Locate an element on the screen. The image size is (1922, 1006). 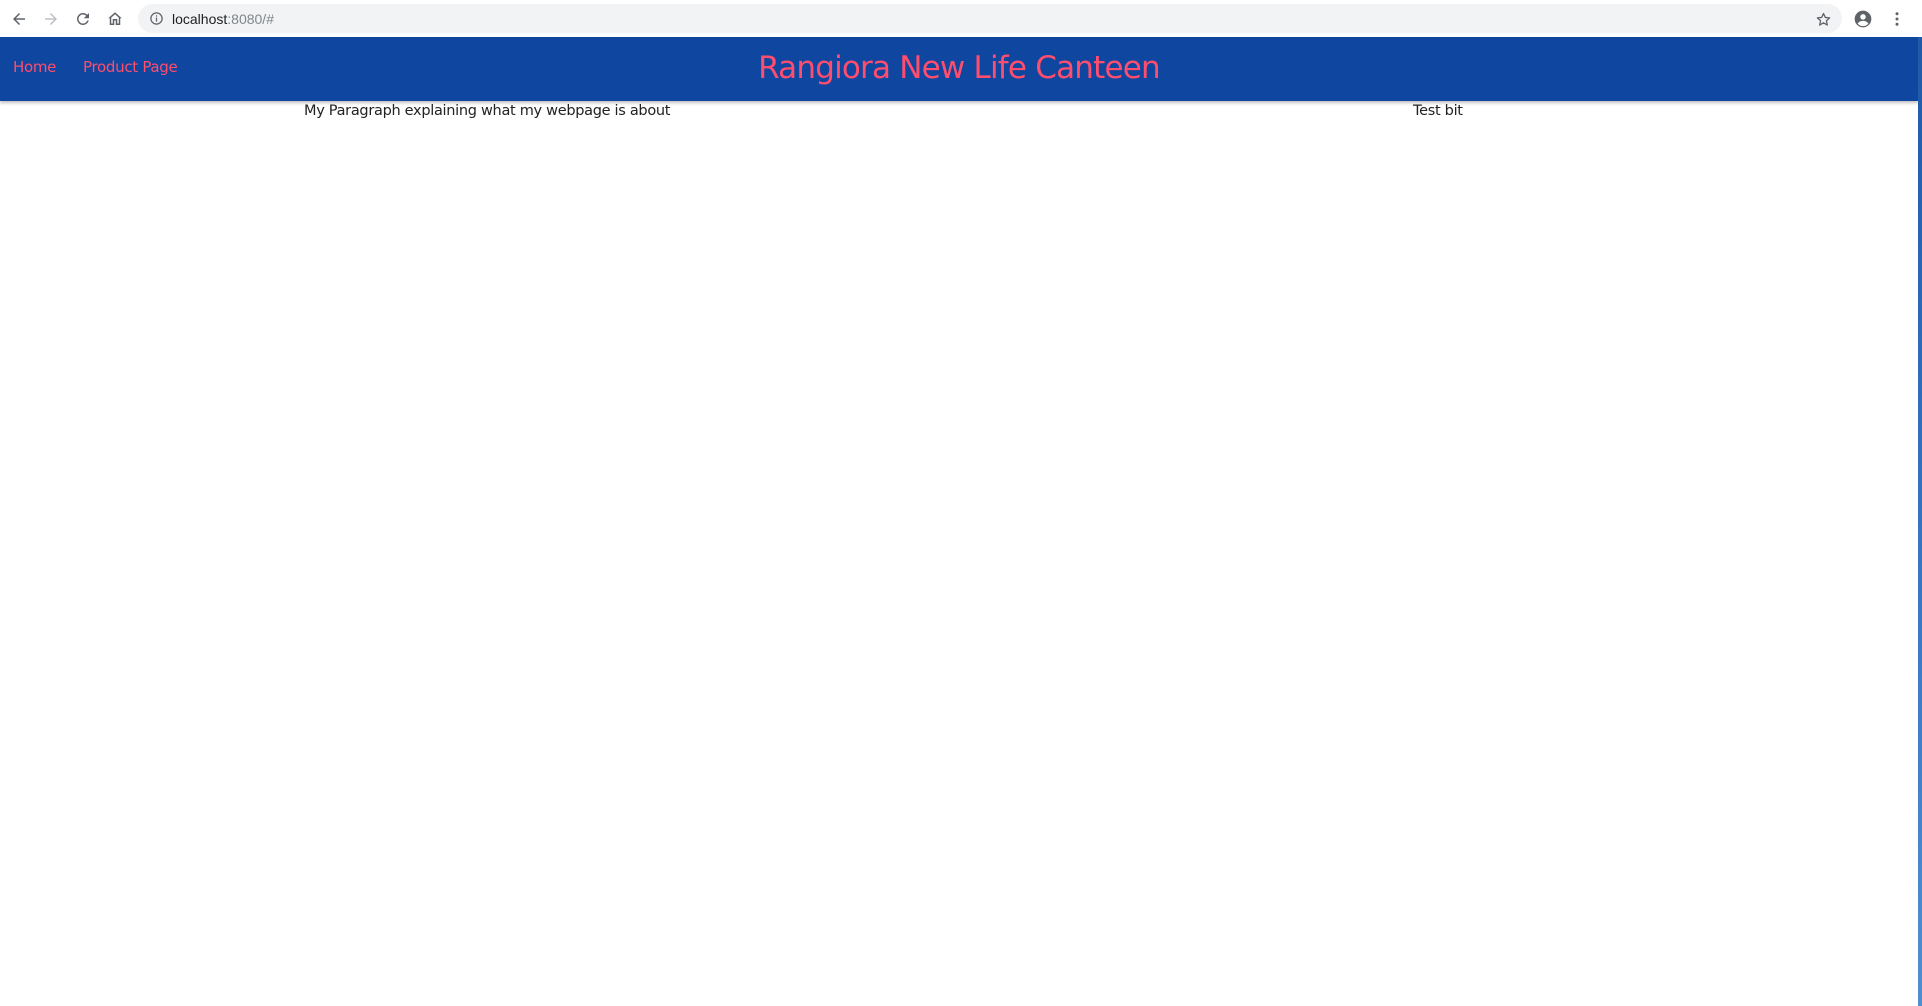
side-text: Test bit is located at coordinates (1438, 111).